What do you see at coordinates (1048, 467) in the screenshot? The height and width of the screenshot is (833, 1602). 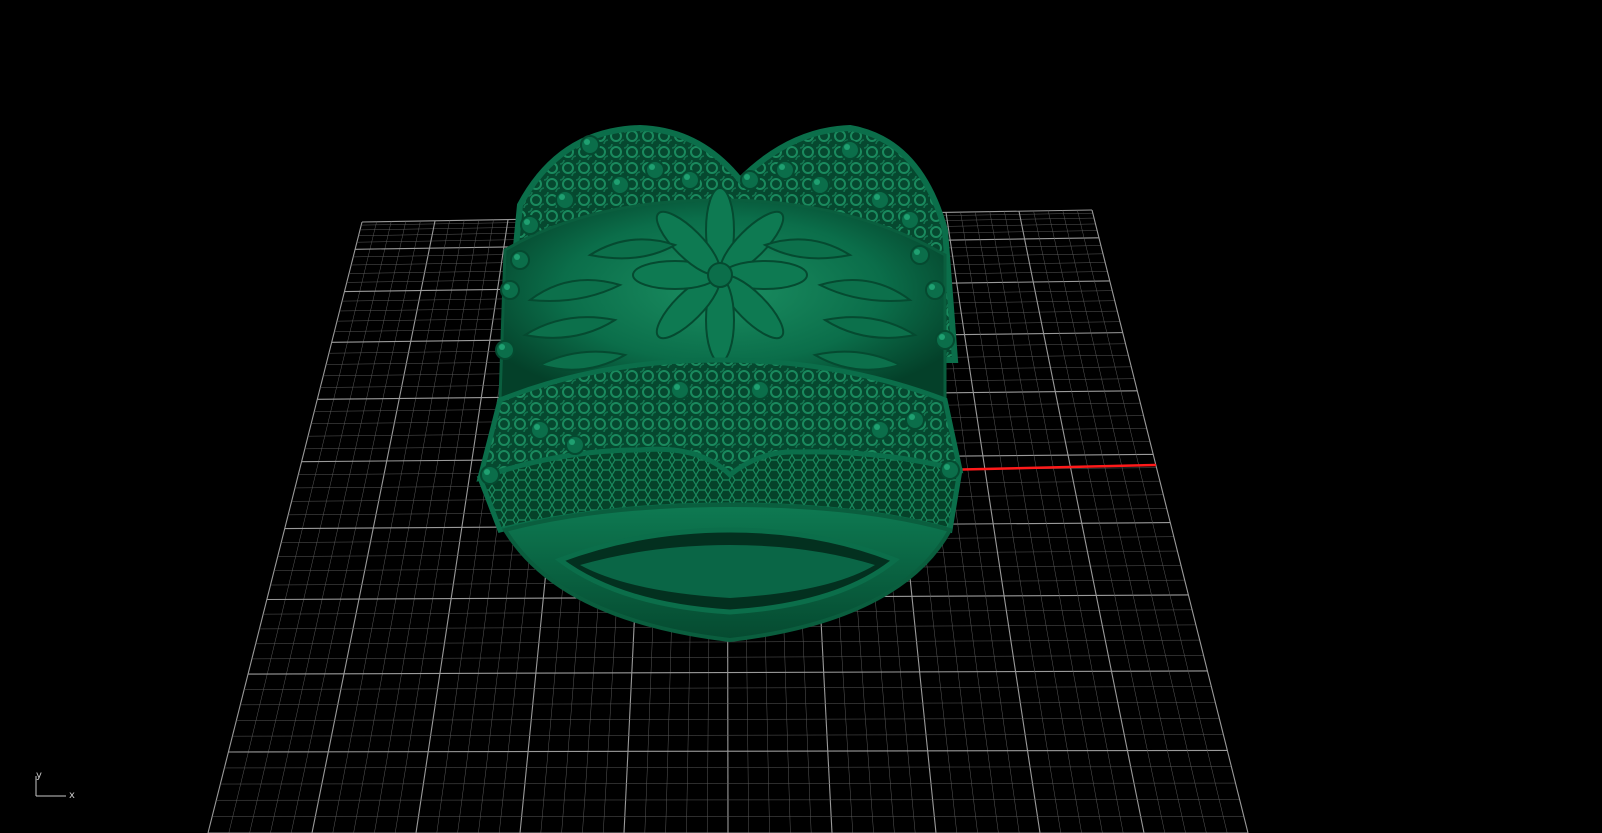 I see `x-axis-line` at bounding box center [1048, 467].